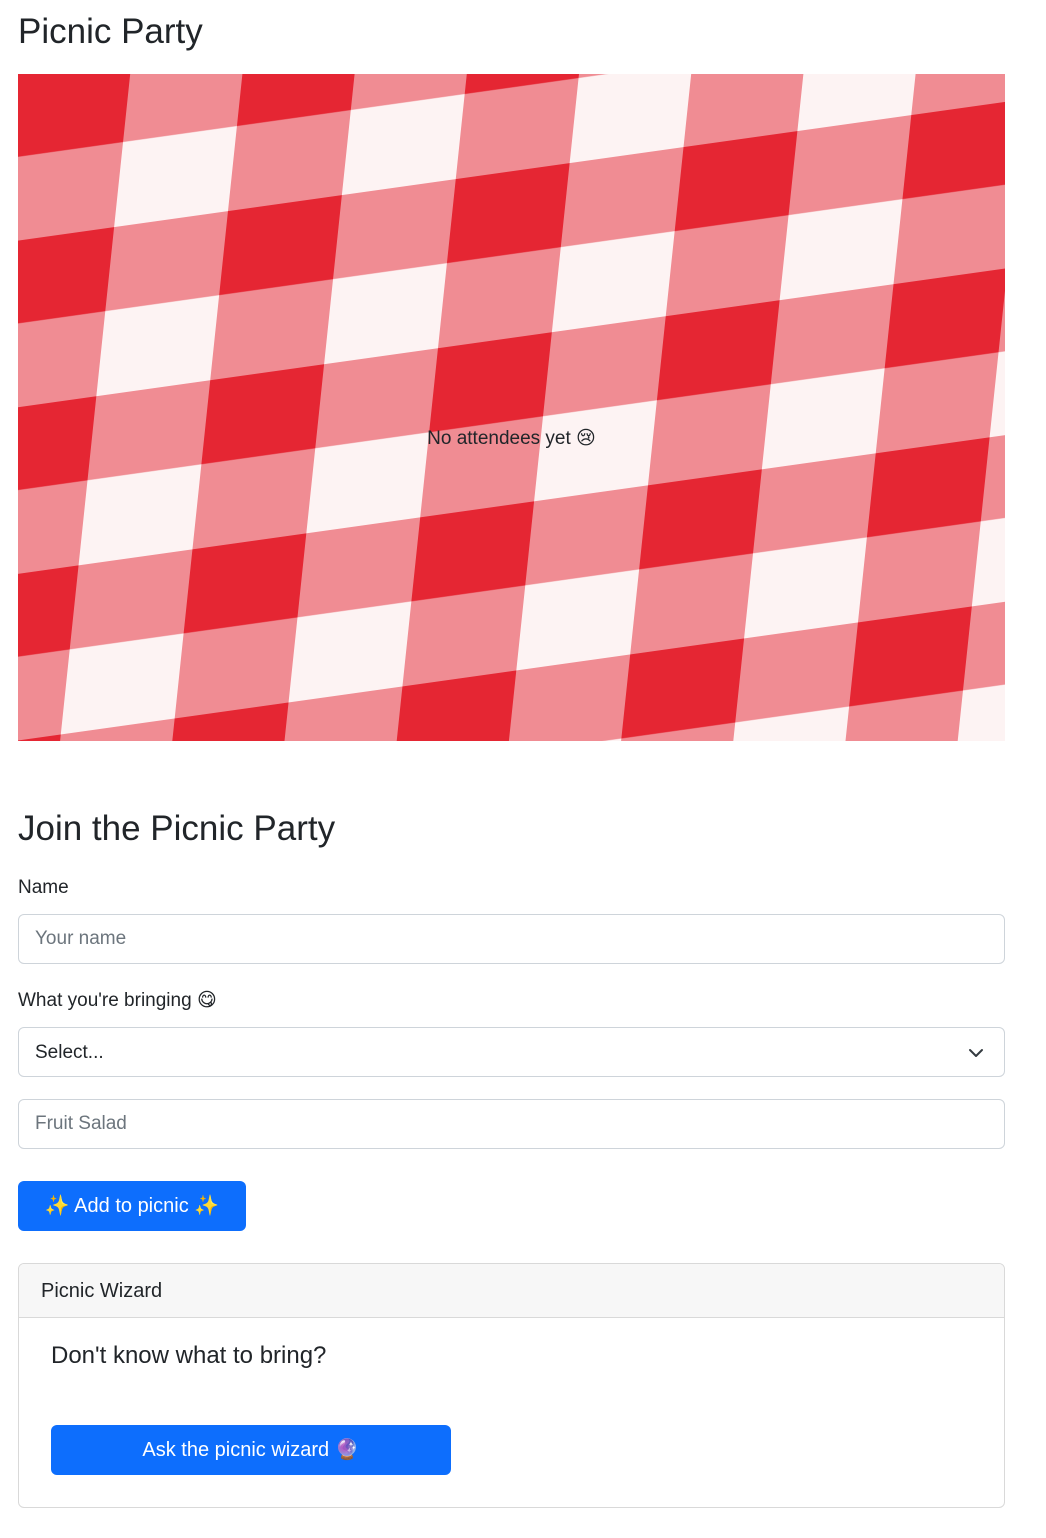 The image size is (1046, 1538). Describe the element at coordinates (976, 1053) in the screenshot. I see `chevron-down-icon` at that location.